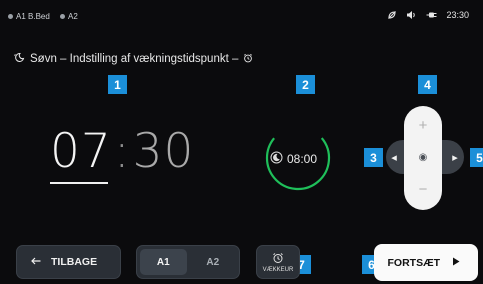 This screenshot has height=284, width=483. What do you see at coordinates (278, 269) in the screenshot?
I see `alarm-button-label: VÆKKEUR` at bounding box center [278, 269].